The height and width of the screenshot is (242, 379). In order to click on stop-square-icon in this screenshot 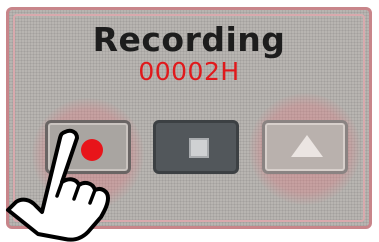, I will do `click(199, 148)`.